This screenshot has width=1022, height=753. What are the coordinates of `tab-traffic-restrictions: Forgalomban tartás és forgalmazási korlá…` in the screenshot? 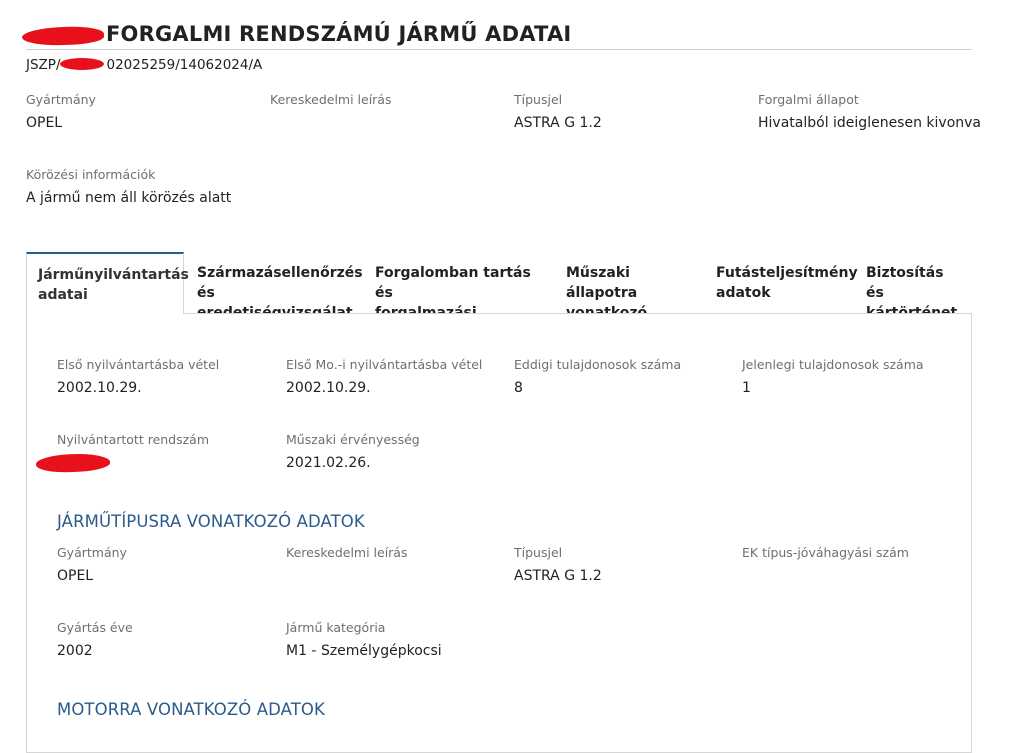 It's located at (457, 296).